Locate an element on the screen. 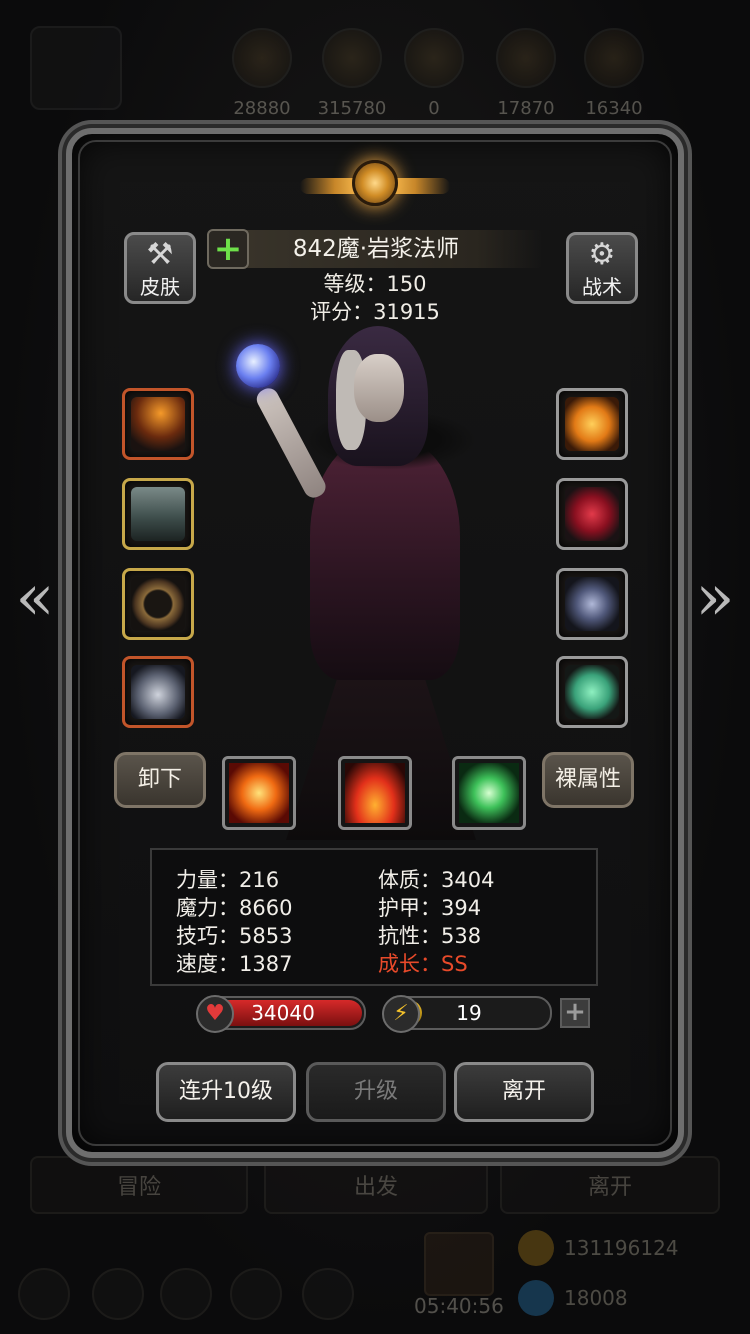 The width and height of the screenshot is (750, 1334). hero-name: 842魔·岩浆法师 is located at coordinates (376, 249).